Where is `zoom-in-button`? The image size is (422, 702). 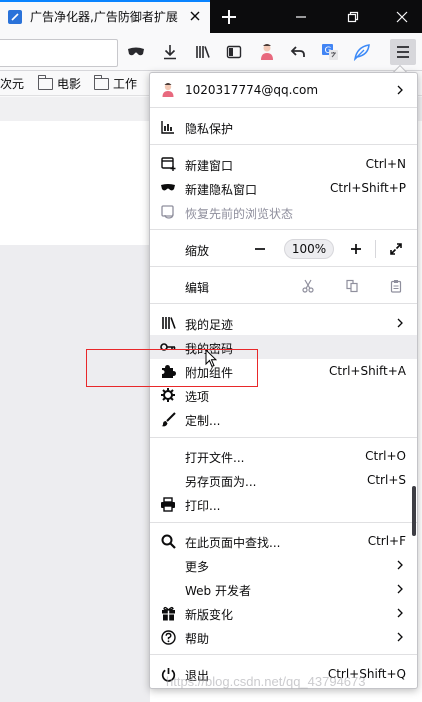
zoom-in-button is located at coordinates (356, 249).